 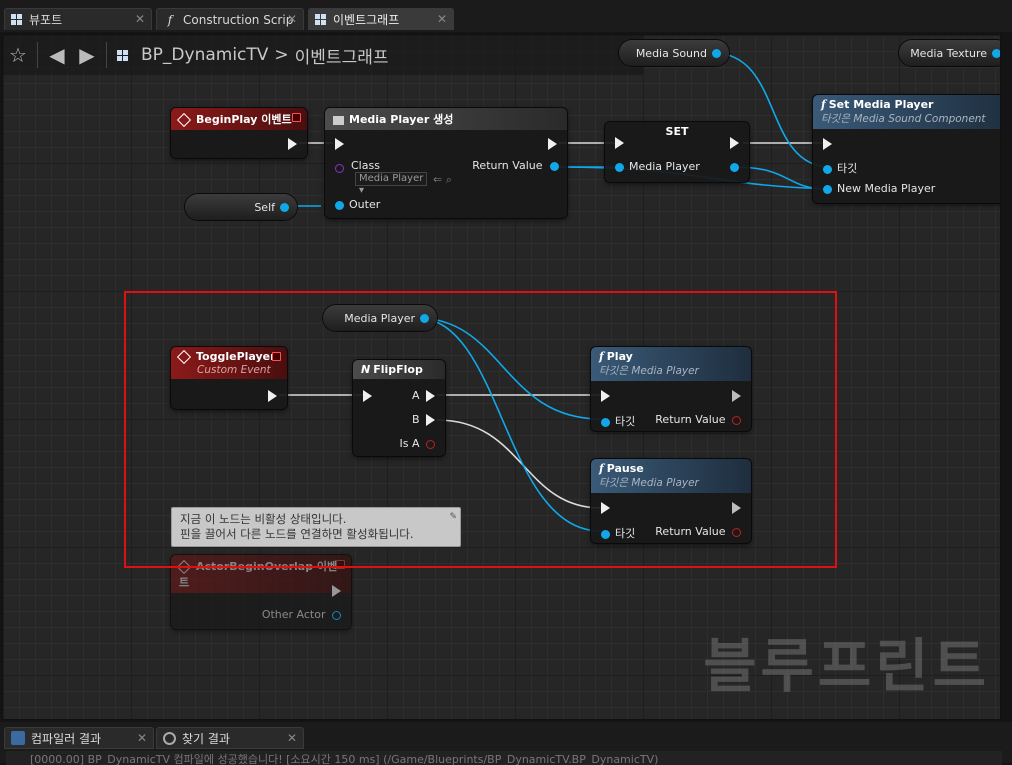 What do you see at coordinates (846, 666) in the screenshot?
I see `blueprint-watermark: 블루프린트` at bounding box center [846, 666].